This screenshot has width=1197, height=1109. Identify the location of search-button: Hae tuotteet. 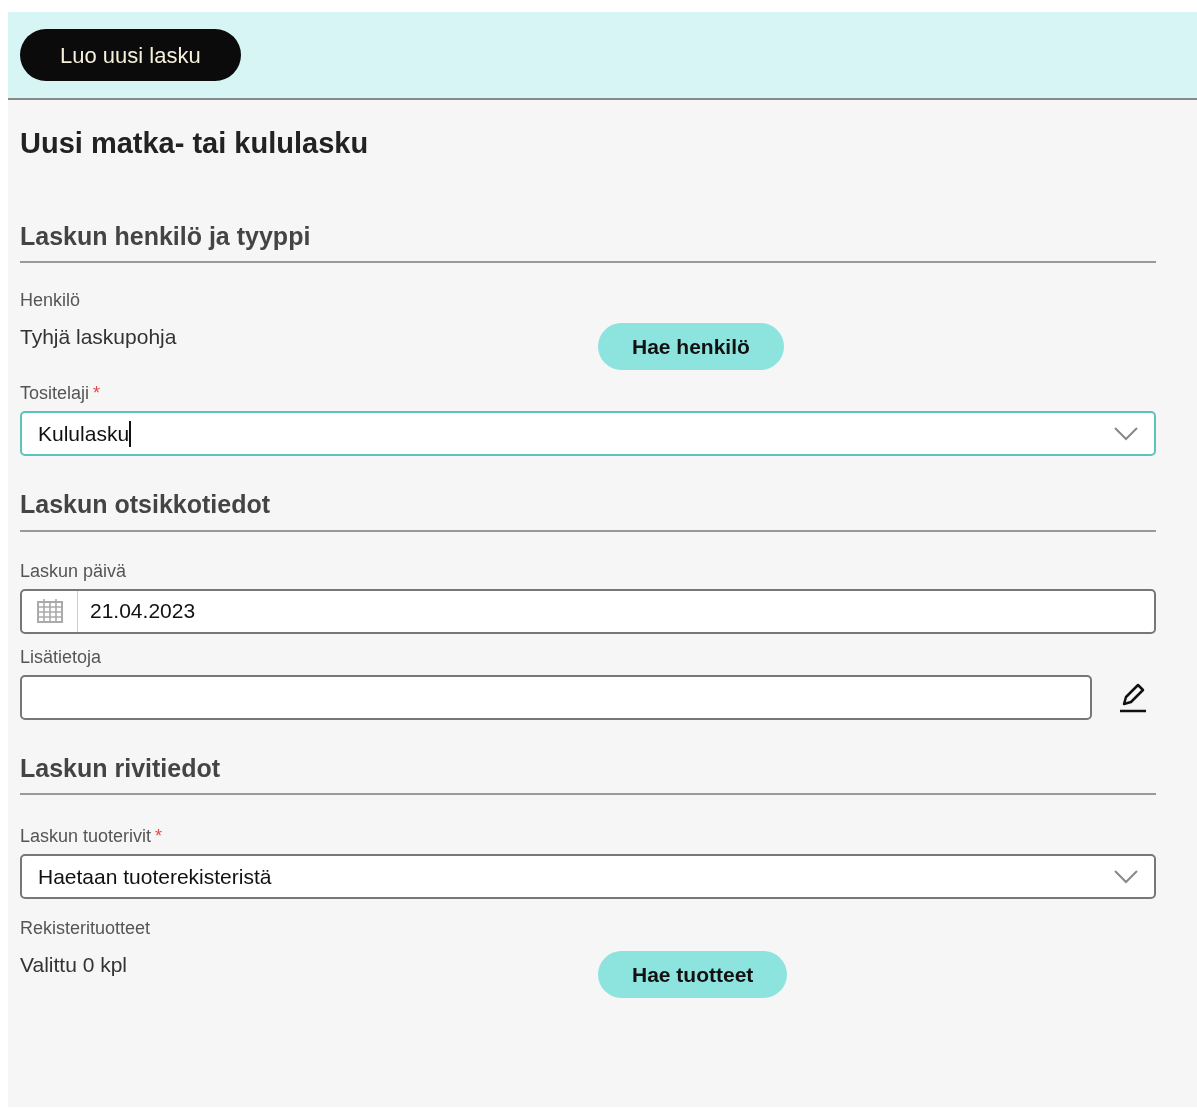
(693, 974).